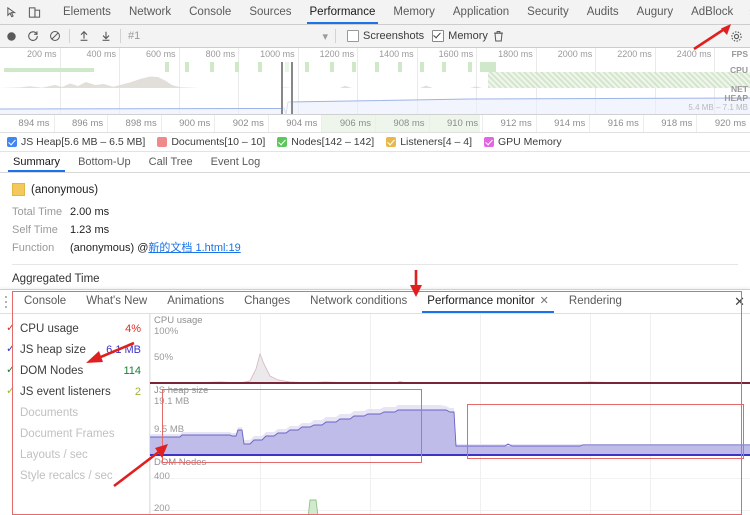 The height and width of the screenshot is (515, 750). What do you see at coordinates (74, 349) in the screenshot?
I see `metric-item-js-heap-size: ✓ JS heap size 6.1 MB` at bounding box center [74, 349].